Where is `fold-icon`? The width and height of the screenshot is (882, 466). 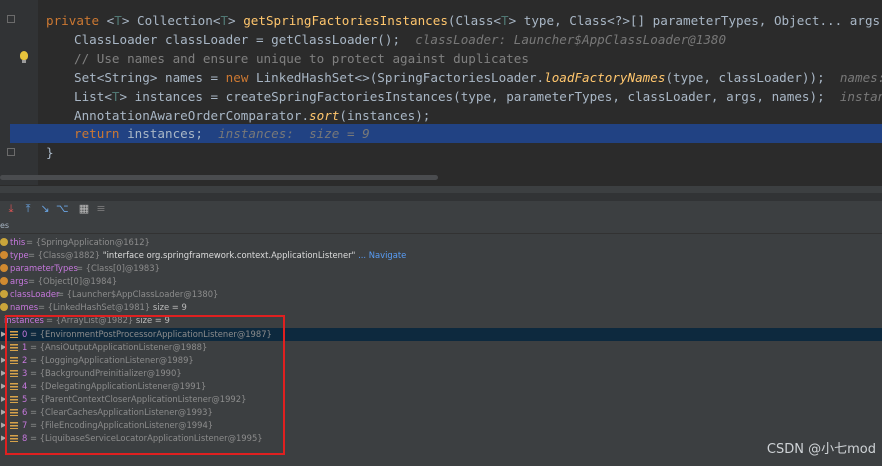
fold-icon is located at coordinates (11, 19).